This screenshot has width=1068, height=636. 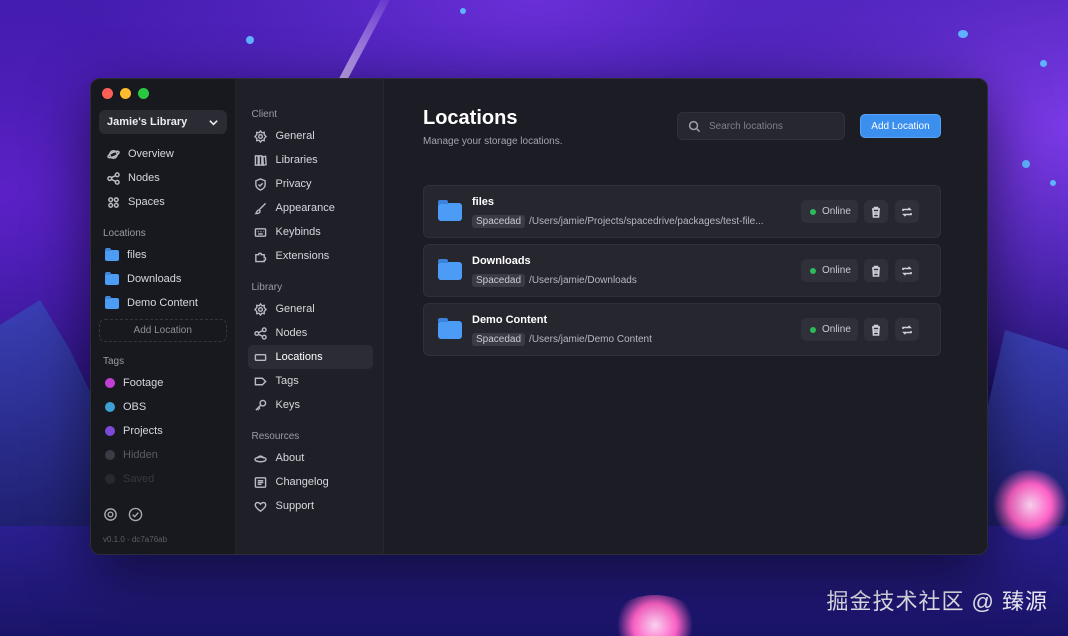 What do you see at coordinates (163, 202) in the screenshot?
I see `sidebar-item-spaces: Spaces` at bounding box center [163, 202].